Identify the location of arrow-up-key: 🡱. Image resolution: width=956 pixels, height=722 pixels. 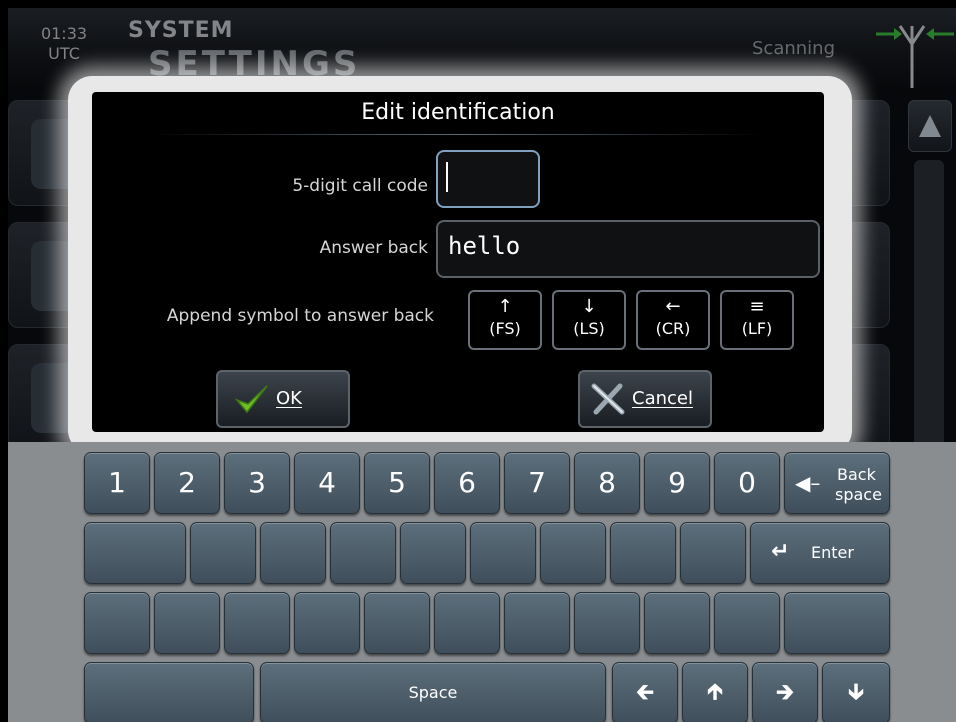
(715, 692).